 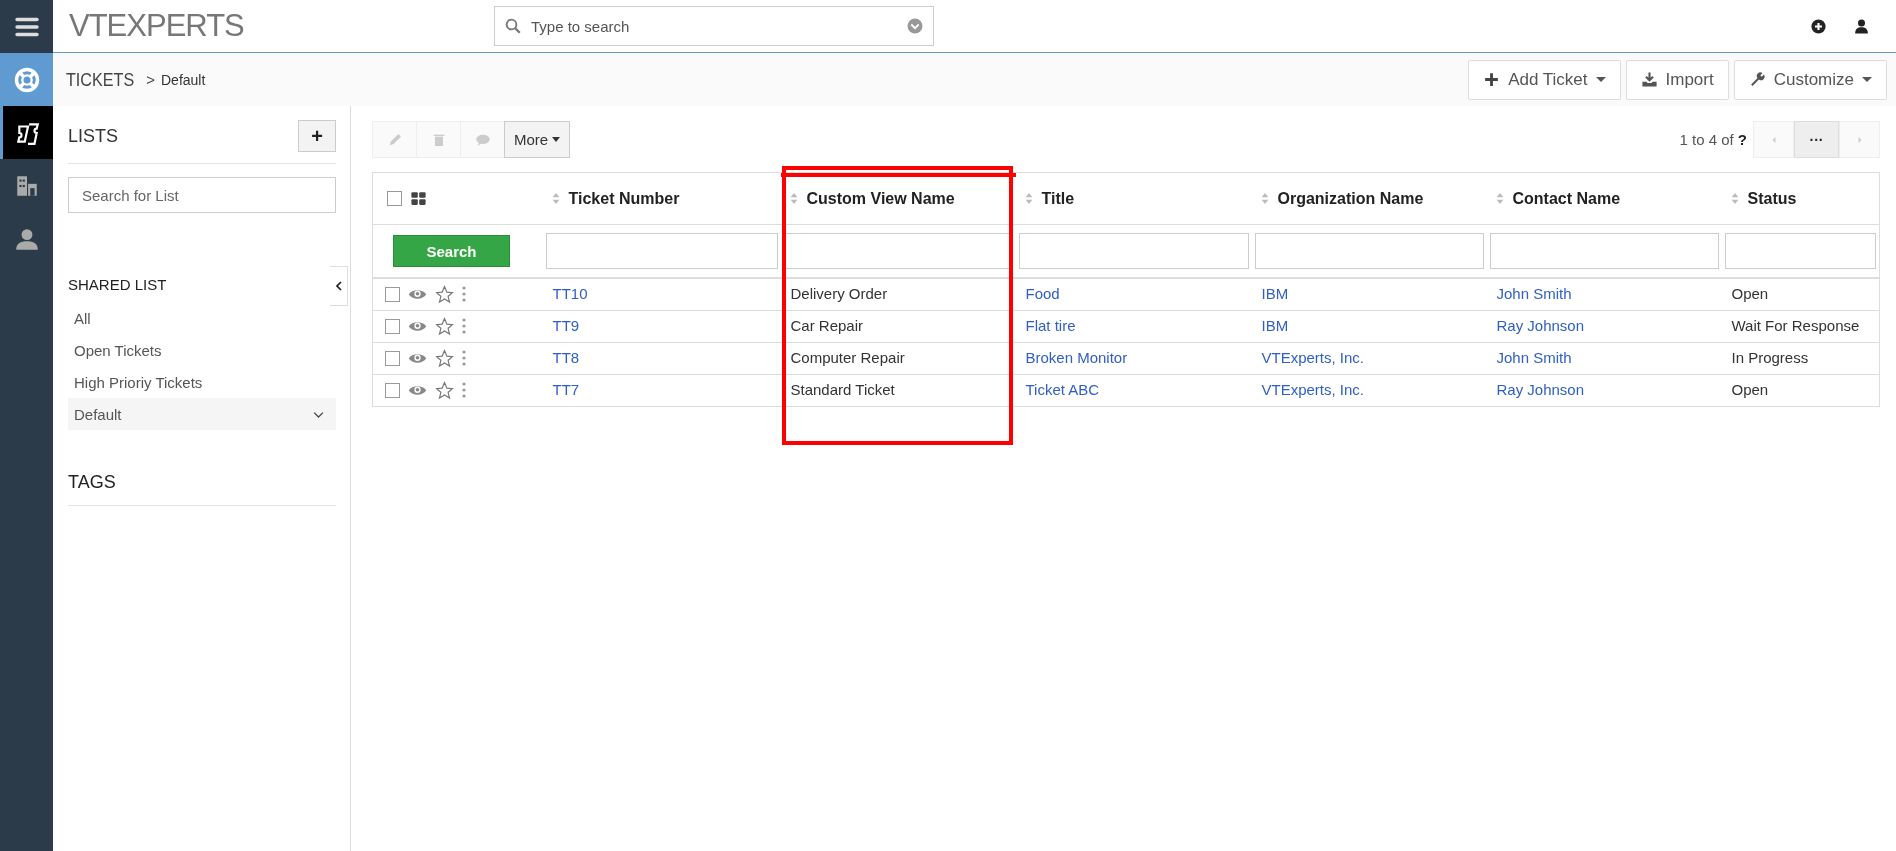 I want to click on breadcrumb-view: Default, so click(x=183, y=79).